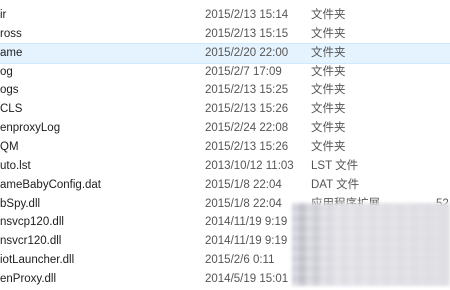 The image size is (450, 290). Describe the element at coordinates (9, 90) in the screenshot. I see `file-name: ogs` at that location.